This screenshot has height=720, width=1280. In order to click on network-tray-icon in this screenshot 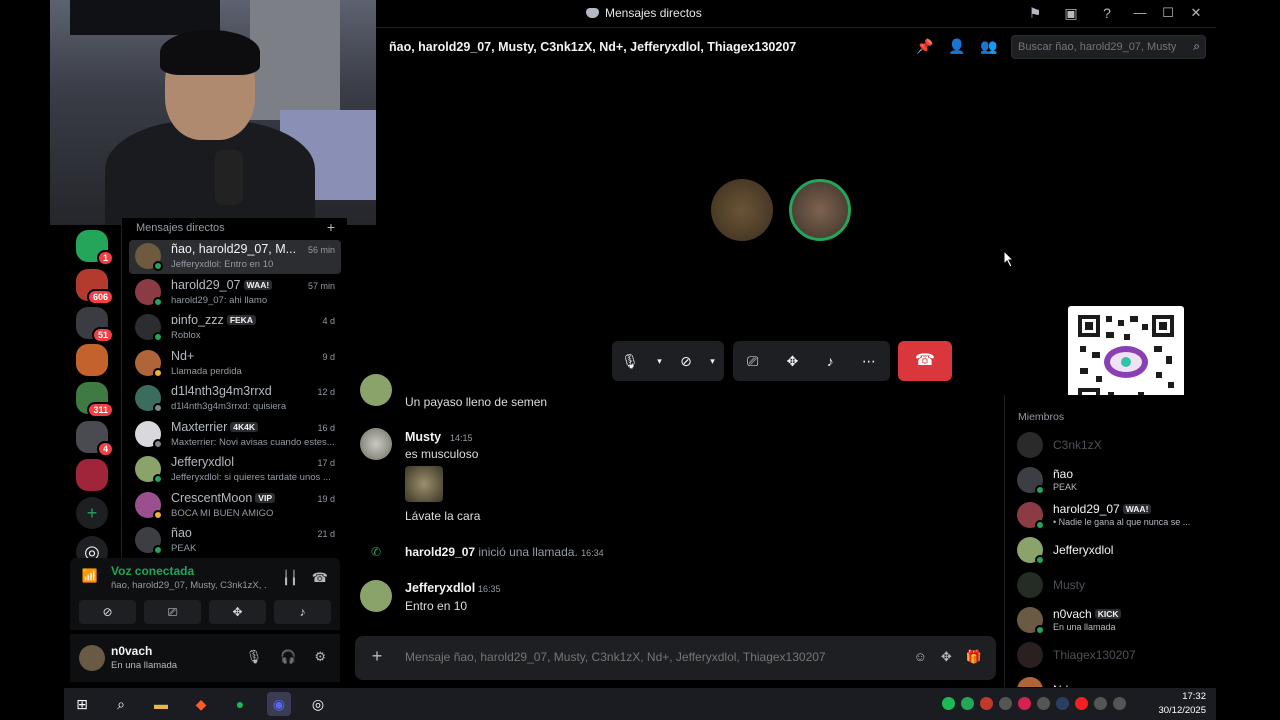, I will do `click(1100, 703)`.